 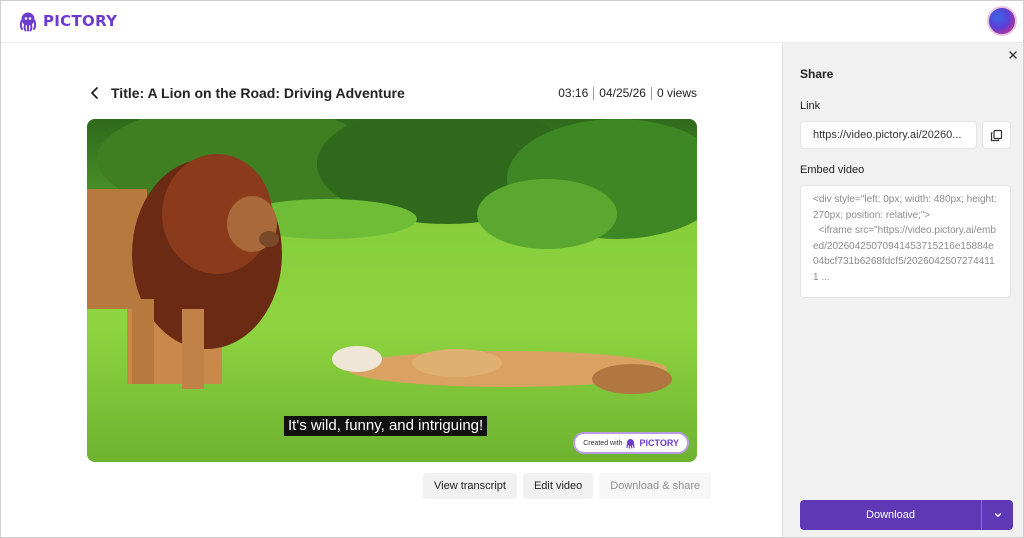 I want to click on close-icon, so click(x=1013, y=55).